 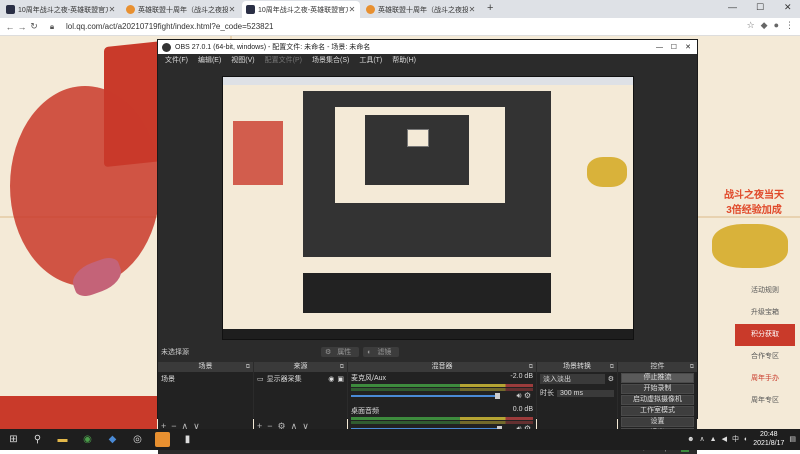 I want to click on channel-db: 0.0 dB, so click(x=522, y=409).